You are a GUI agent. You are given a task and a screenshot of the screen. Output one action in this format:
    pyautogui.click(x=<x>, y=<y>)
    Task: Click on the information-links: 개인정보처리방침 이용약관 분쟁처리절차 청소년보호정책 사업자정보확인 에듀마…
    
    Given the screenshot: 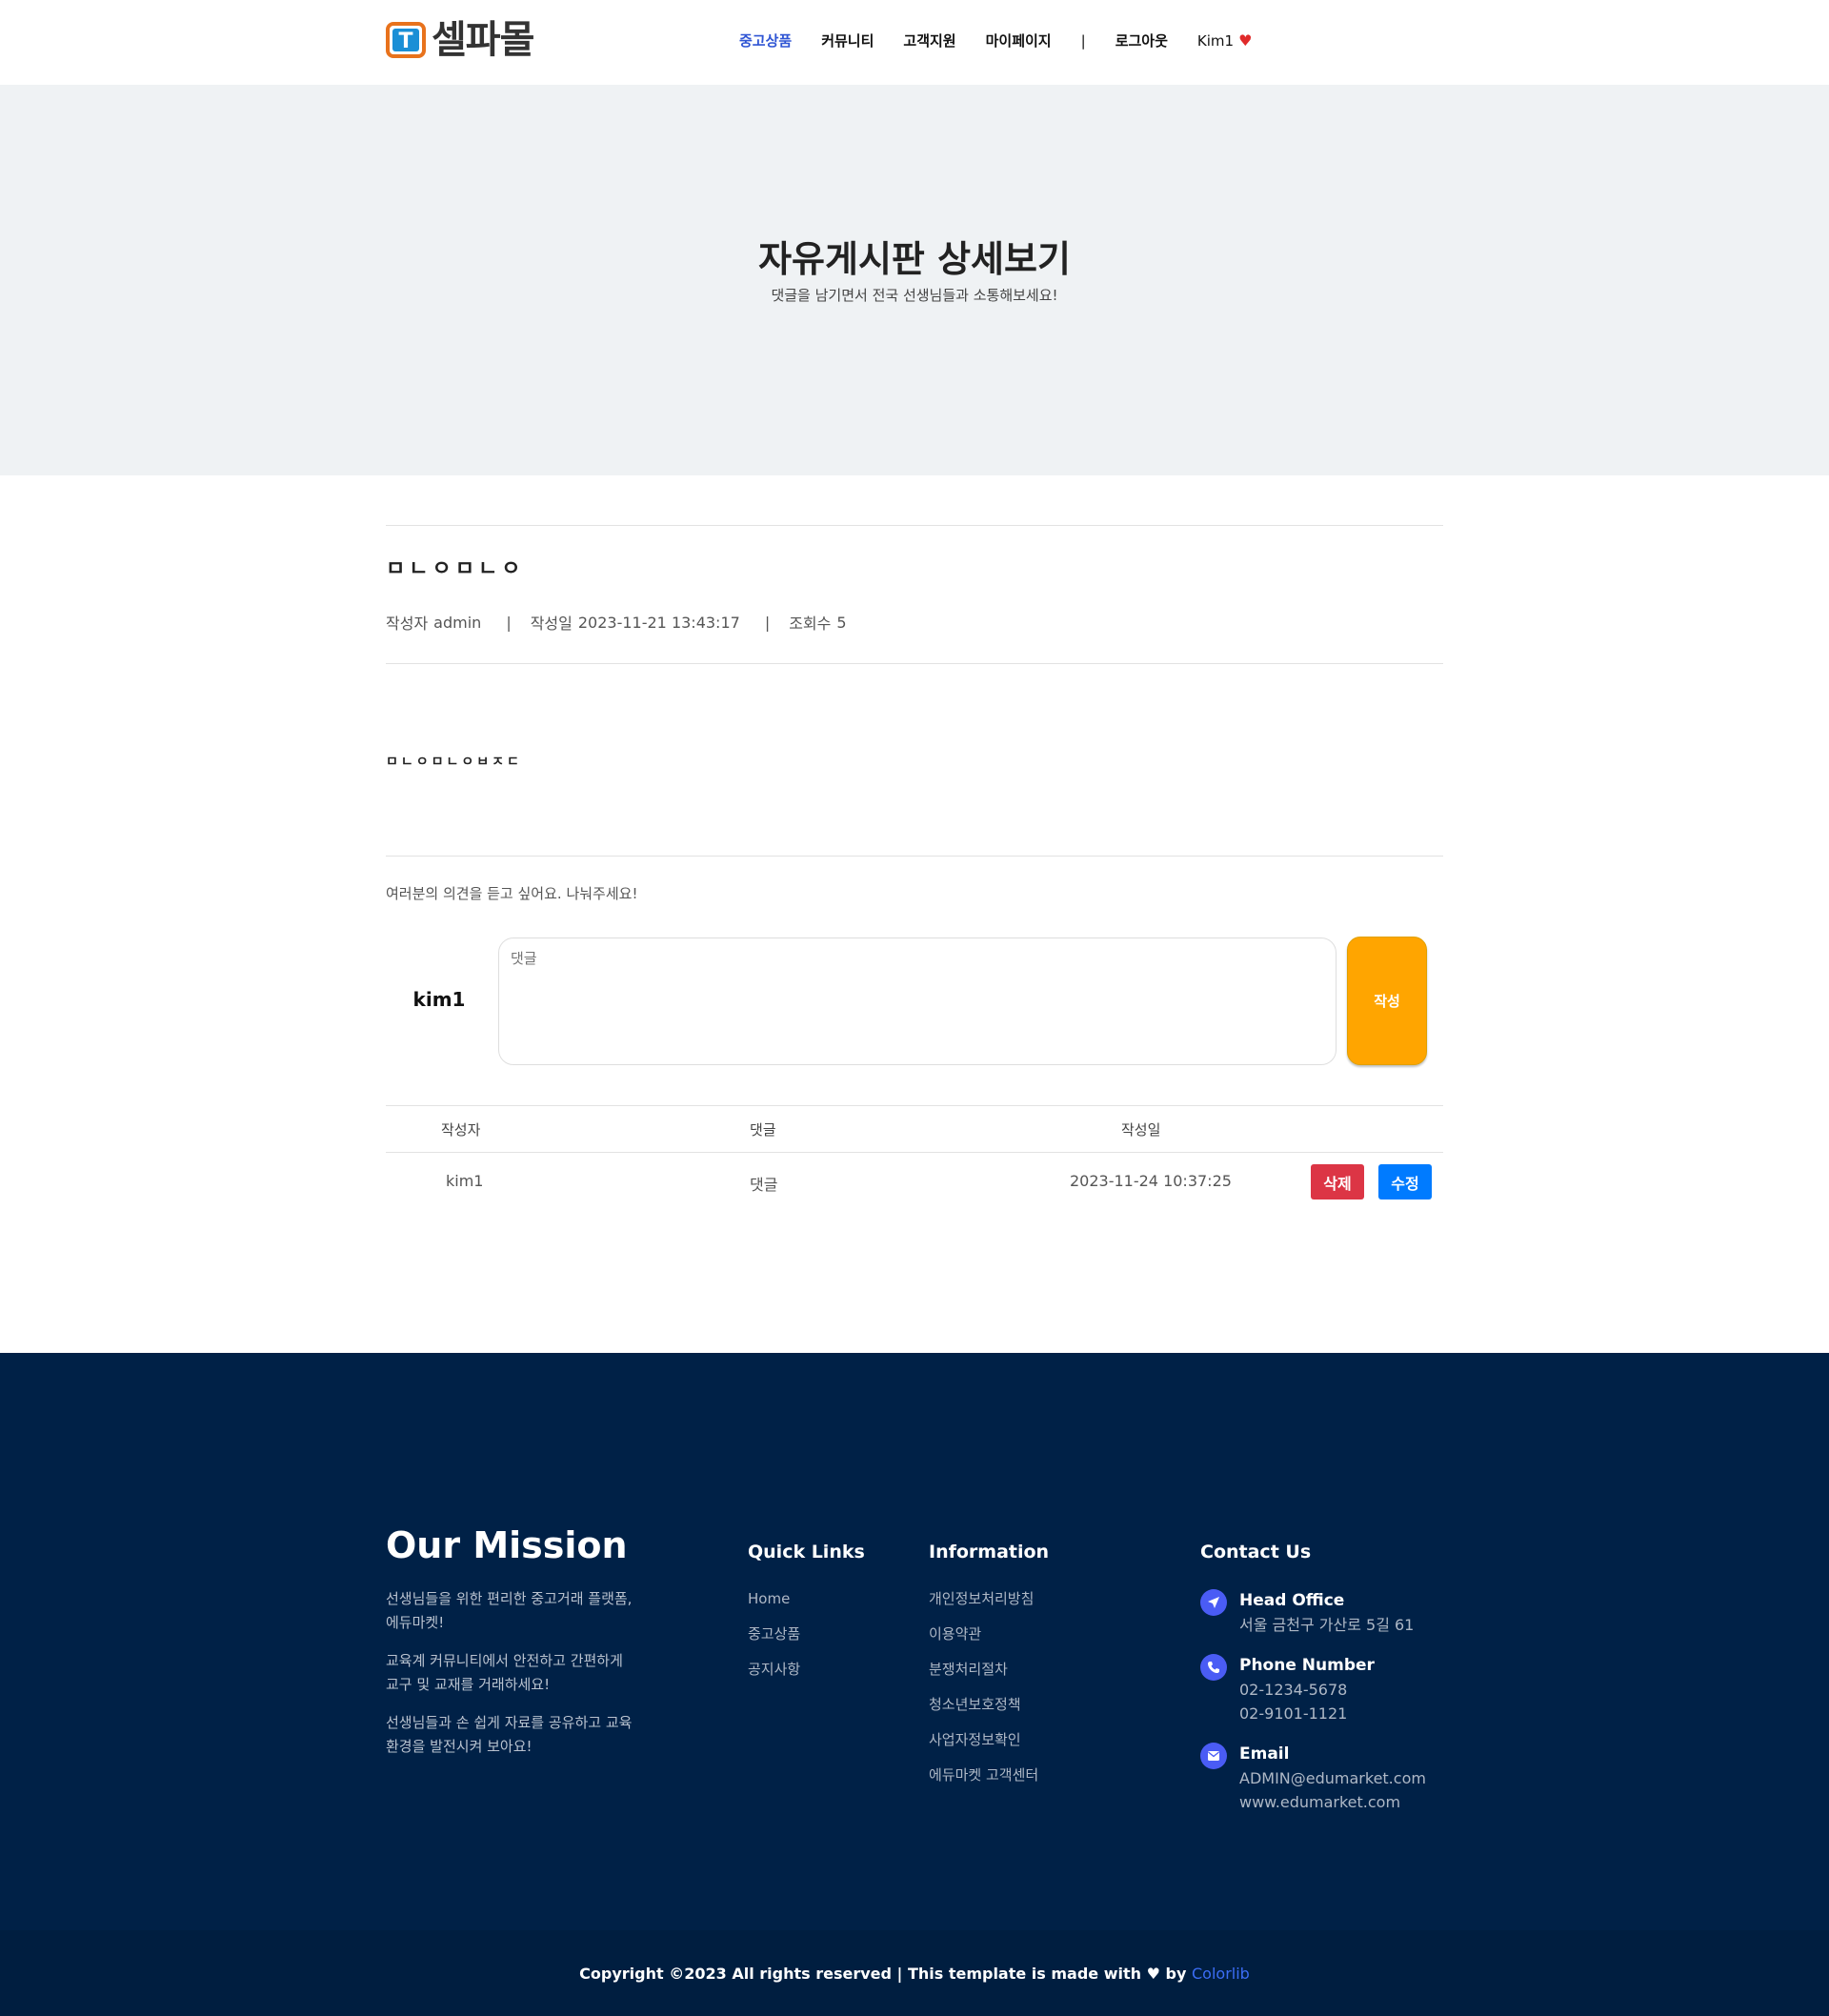 What is the action you would take?
    pyautogui.click(x=984, y=1694)
    